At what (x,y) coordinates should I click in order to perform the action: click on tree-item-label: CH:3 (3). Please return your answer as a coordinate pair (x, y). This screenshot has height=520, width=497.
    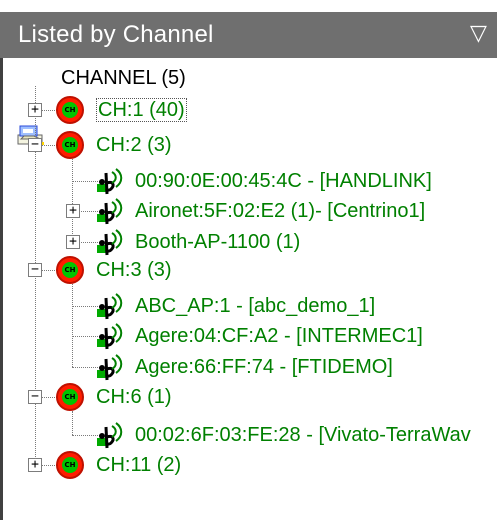
    Looking at the image, I should click on (134, 270).